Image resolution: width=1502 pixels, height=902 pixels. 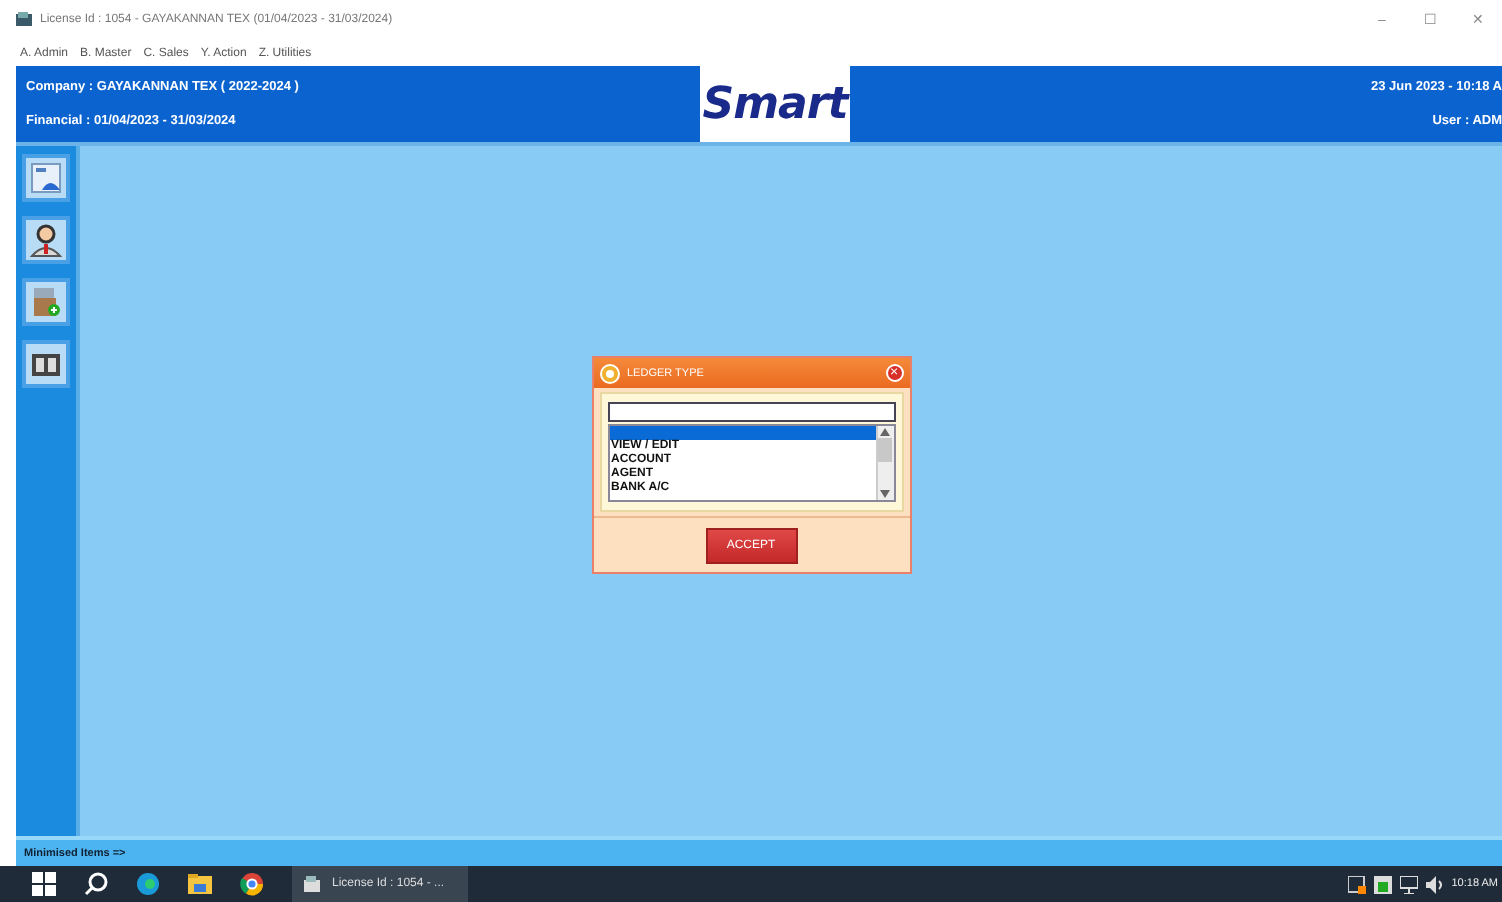 What do you see at coordinates (1408, 884) in the screenshot?
I see `network-icon` at bounding box center [1408, 884].